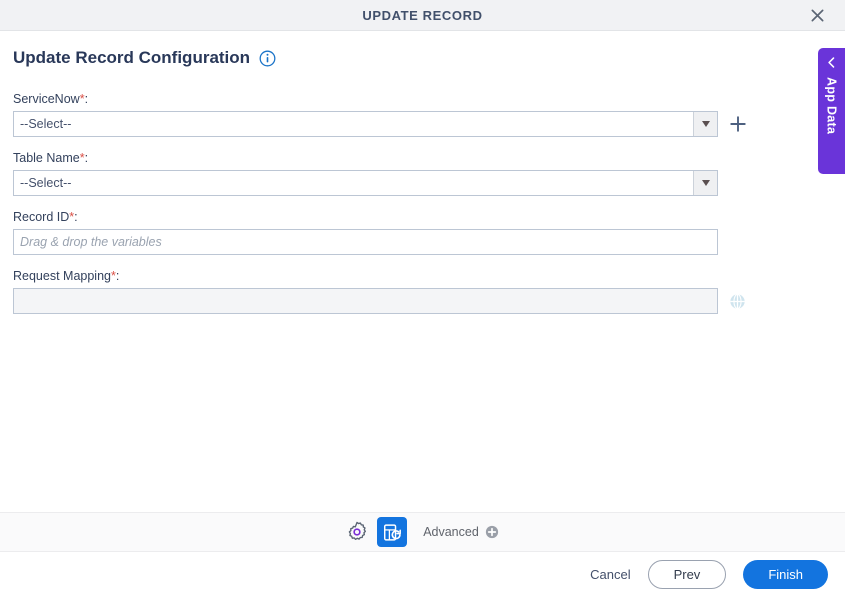 The width and height of the screenshot is (845, 597). I want to click on table-name-select-value: --Select--, so click(46, 183).